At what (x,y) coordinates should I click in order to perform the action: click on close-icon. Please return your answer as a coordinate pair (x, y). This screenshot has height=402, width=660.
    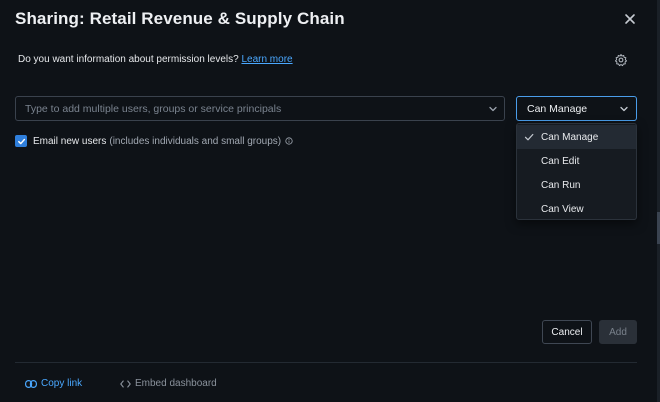
    Looking at the image, I should click on (630, 19).